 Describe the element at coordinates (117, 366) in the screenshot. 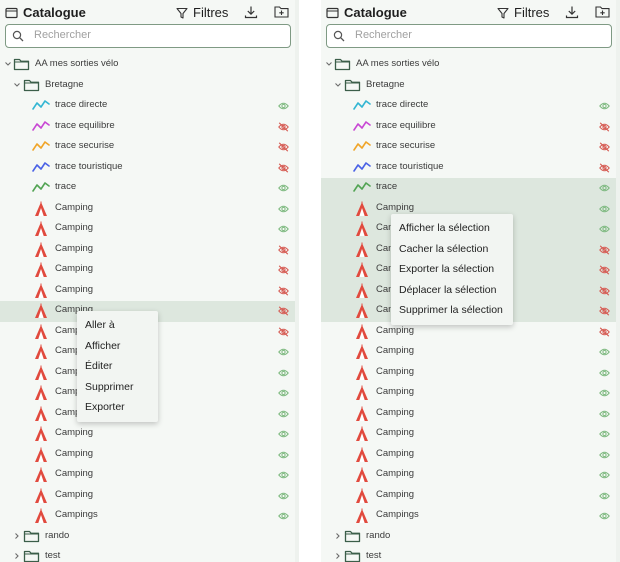

I see `context-menu-item: Éditer` at that location.